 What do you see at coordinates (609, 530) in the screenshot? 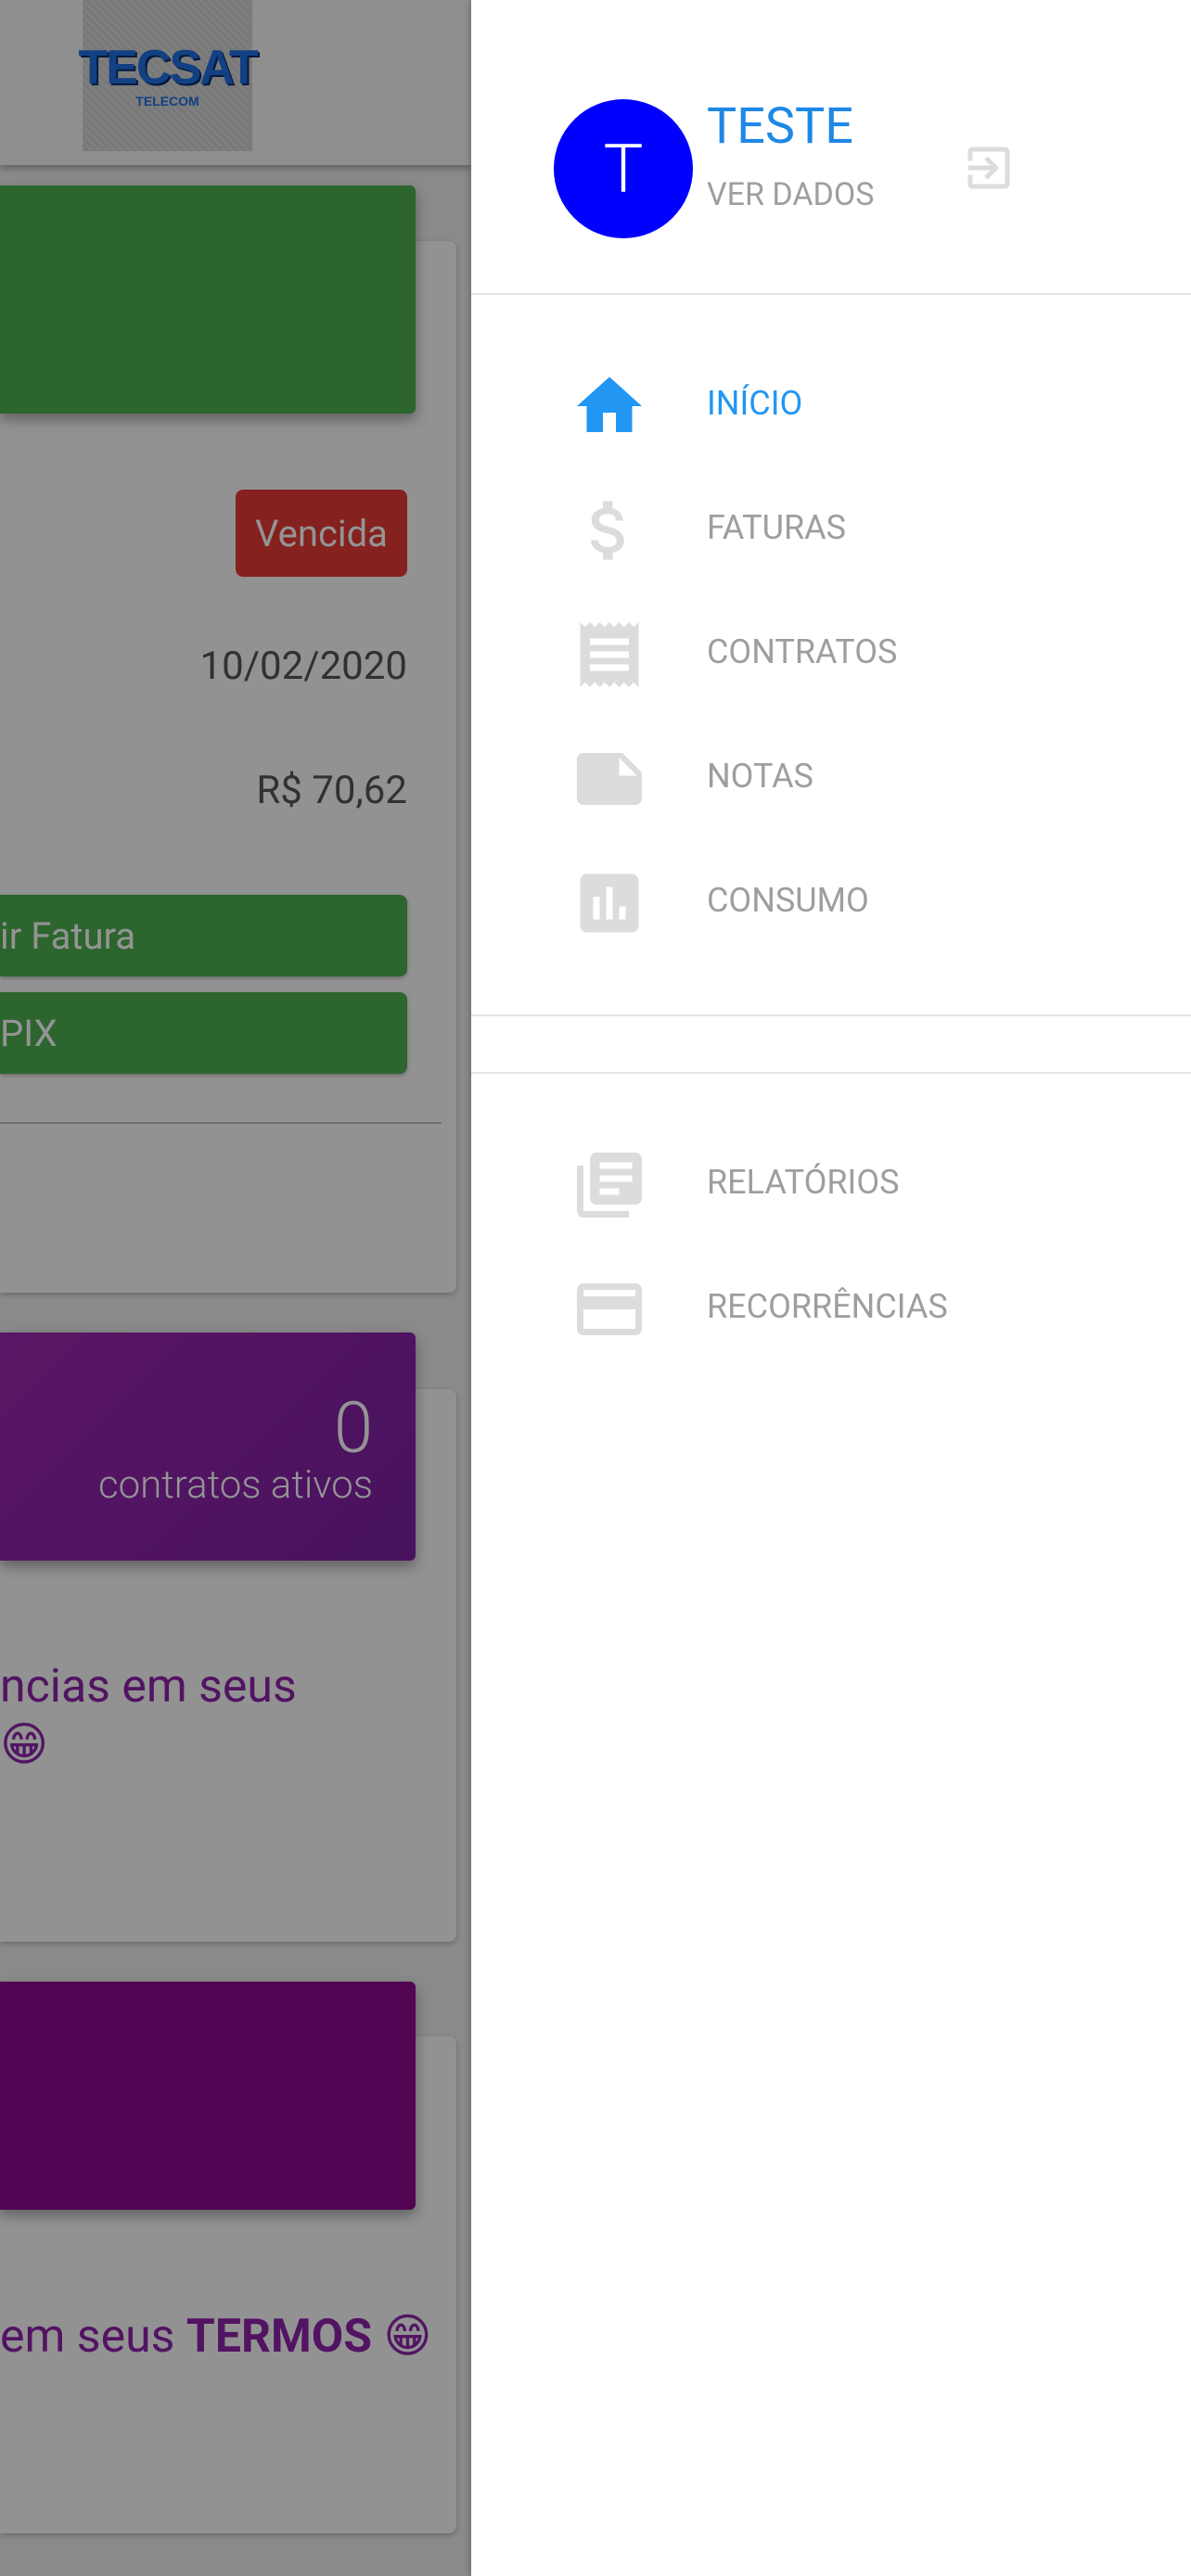
I see `dollar-icon` at bounding box center [609, 530].